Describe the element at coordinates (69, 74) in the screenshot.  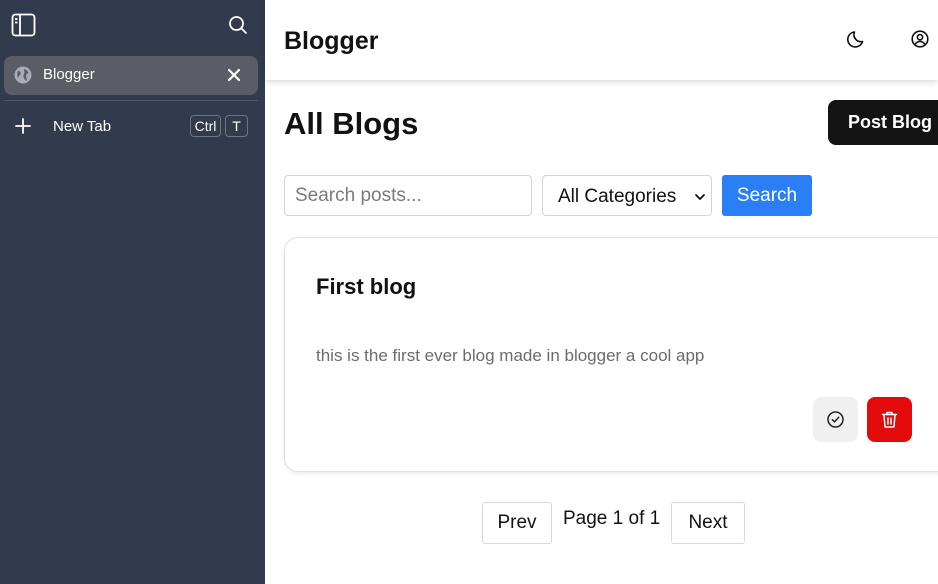
I see `tab-label: Blogger` at that location.